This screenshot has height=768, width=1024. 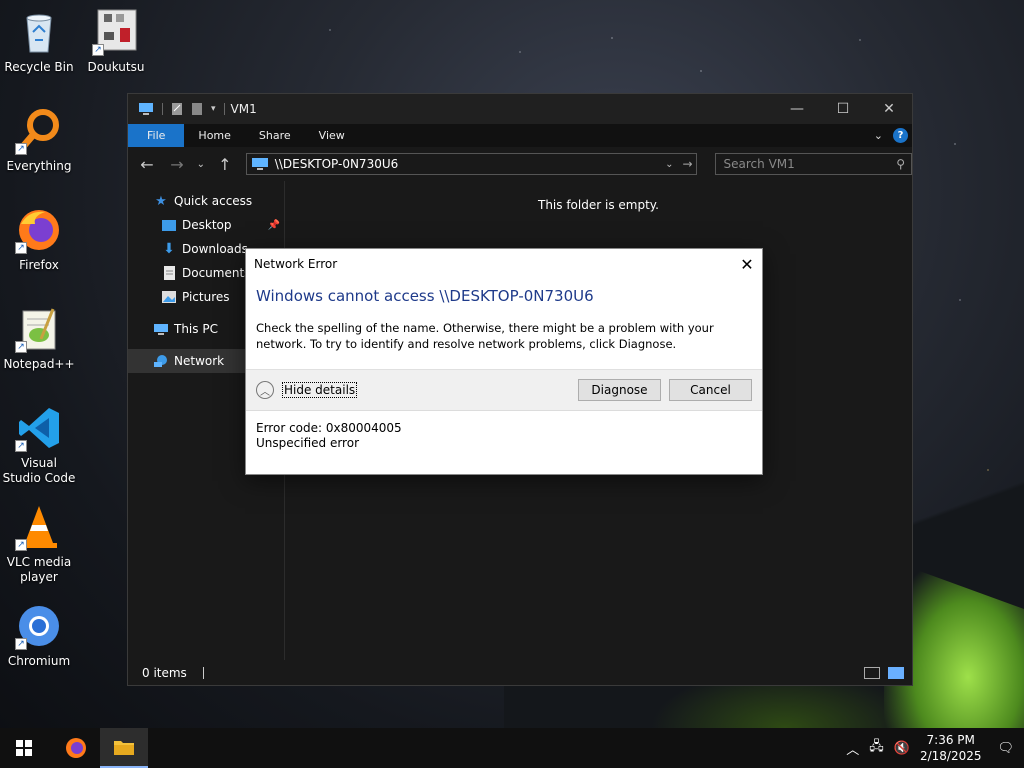 I want to click on desktop-icon-label: Recycle Bin, so click(x=39, y=67).